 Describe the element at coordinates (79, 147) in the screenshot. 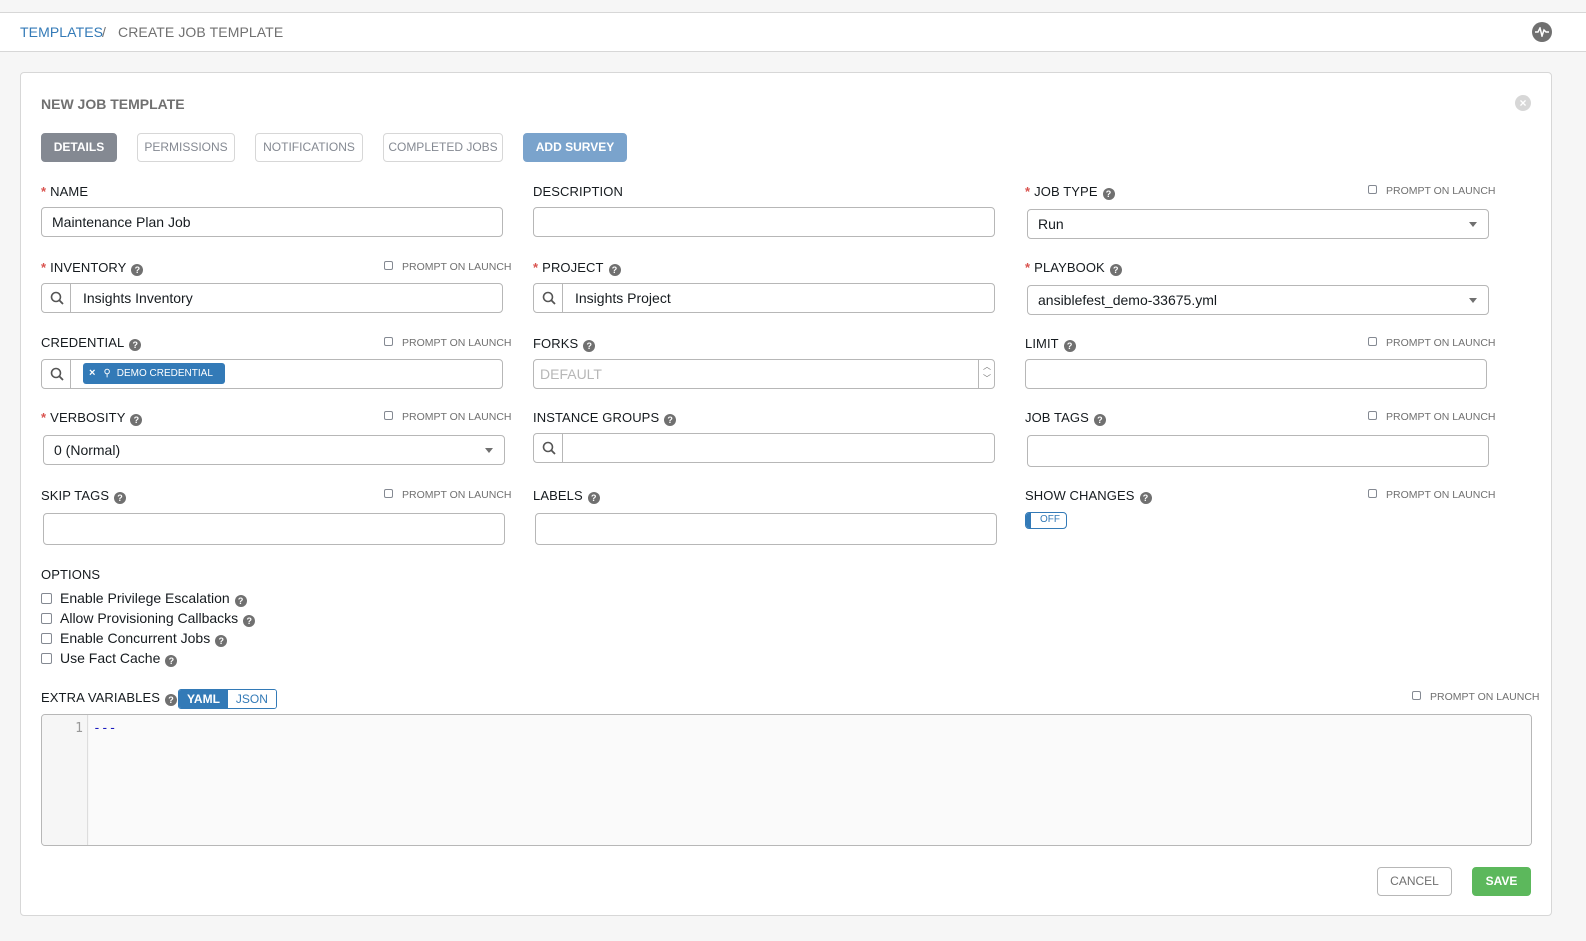

I see `tab-details: DETAILS` at that location.